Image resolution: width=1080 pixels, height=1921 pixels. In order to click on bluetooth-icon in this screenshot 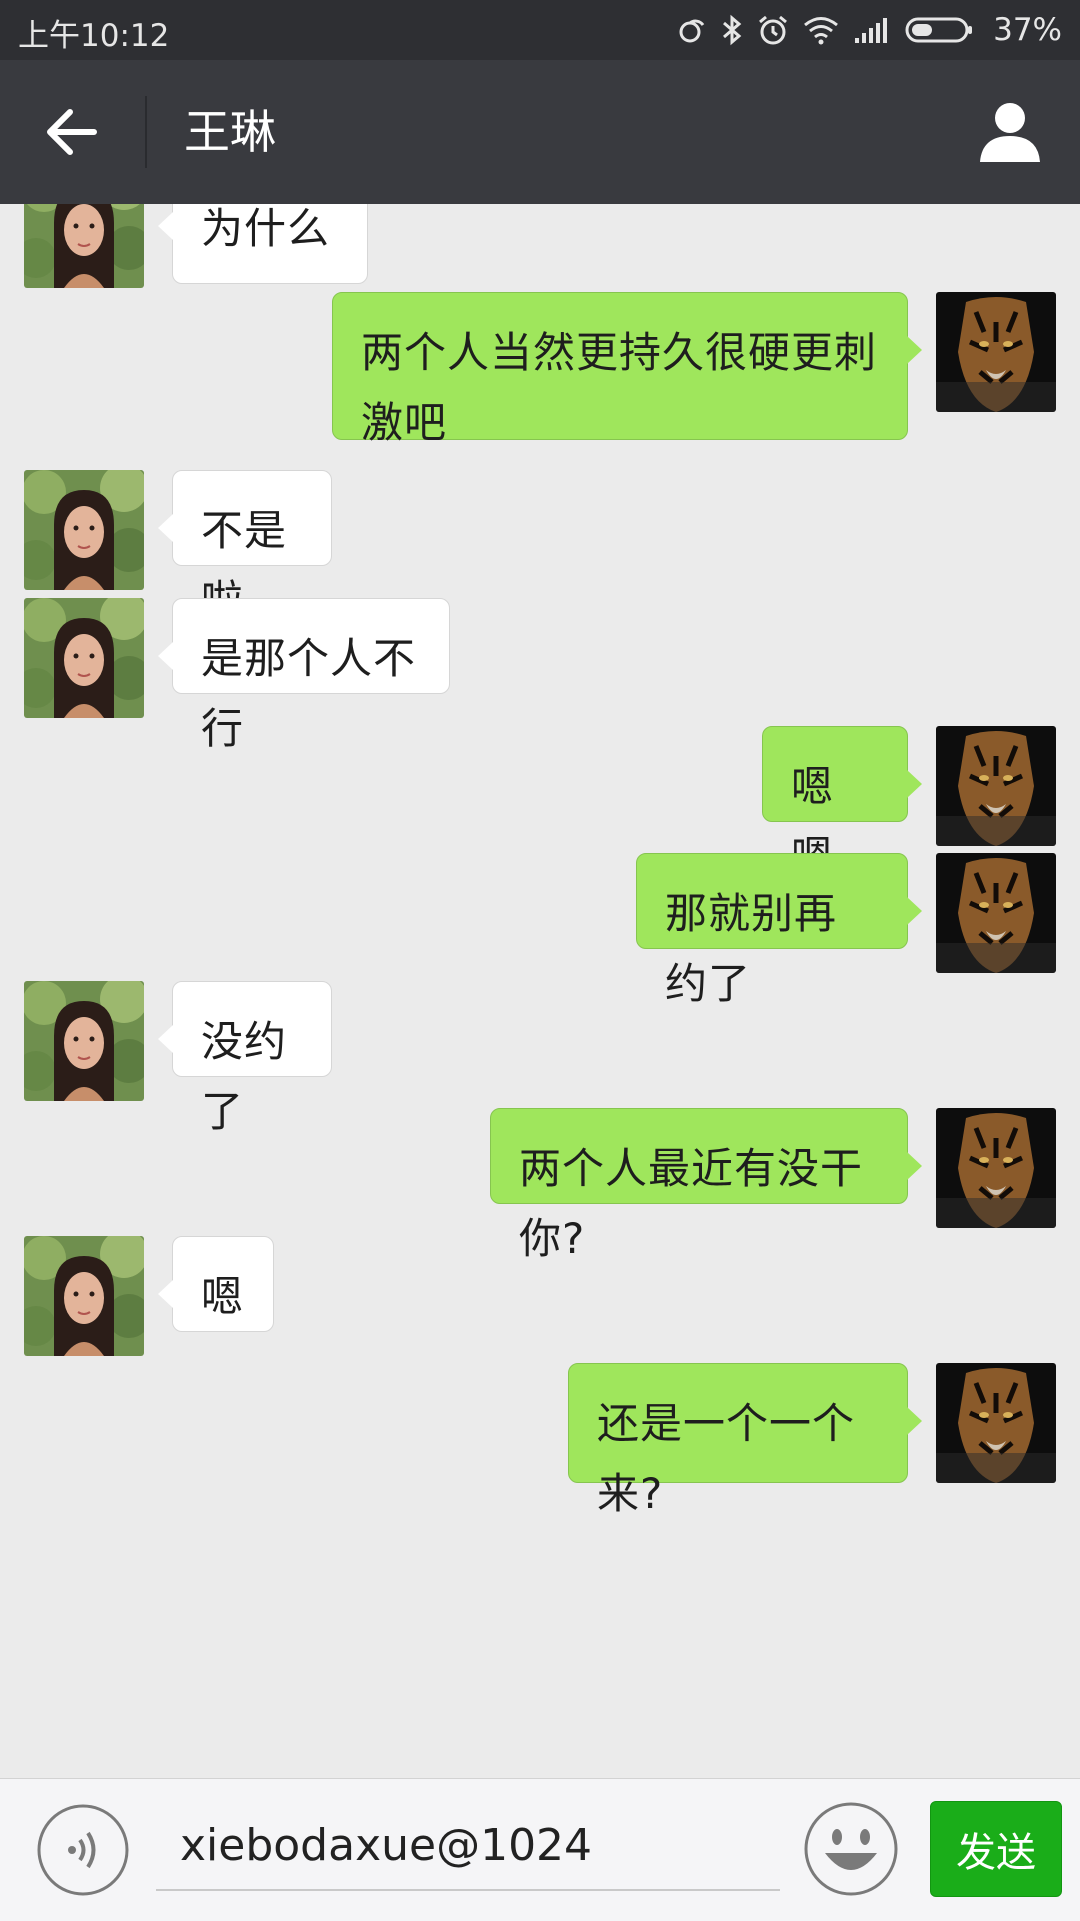, I will do `click(732, 30)`.